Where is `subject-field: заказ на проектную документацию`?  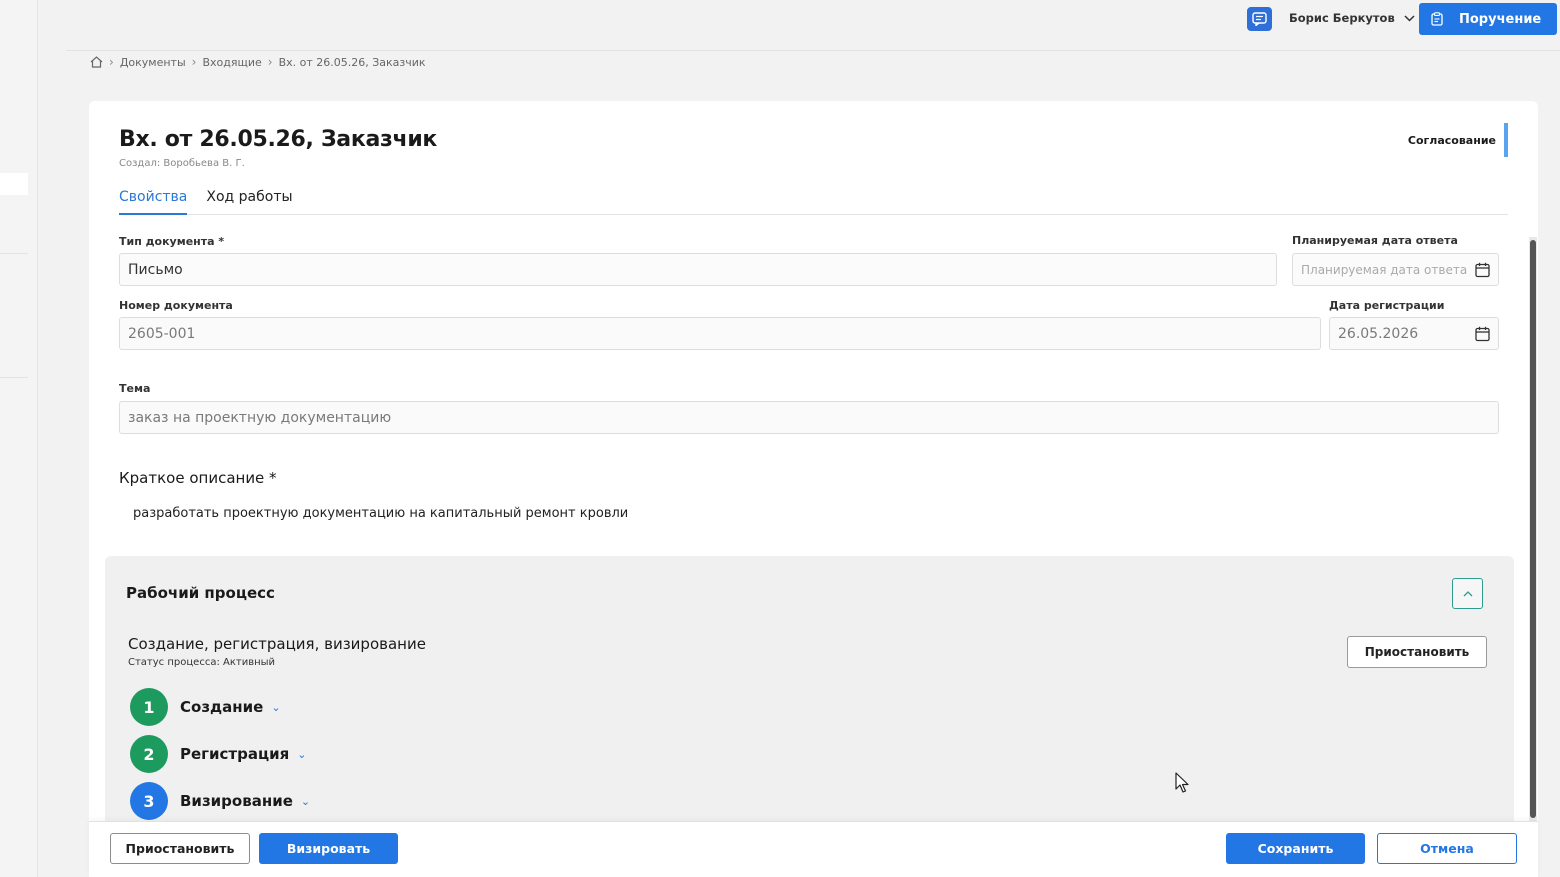 subject-field: заказ на проектную документацию is located at coordinates (809, 417).